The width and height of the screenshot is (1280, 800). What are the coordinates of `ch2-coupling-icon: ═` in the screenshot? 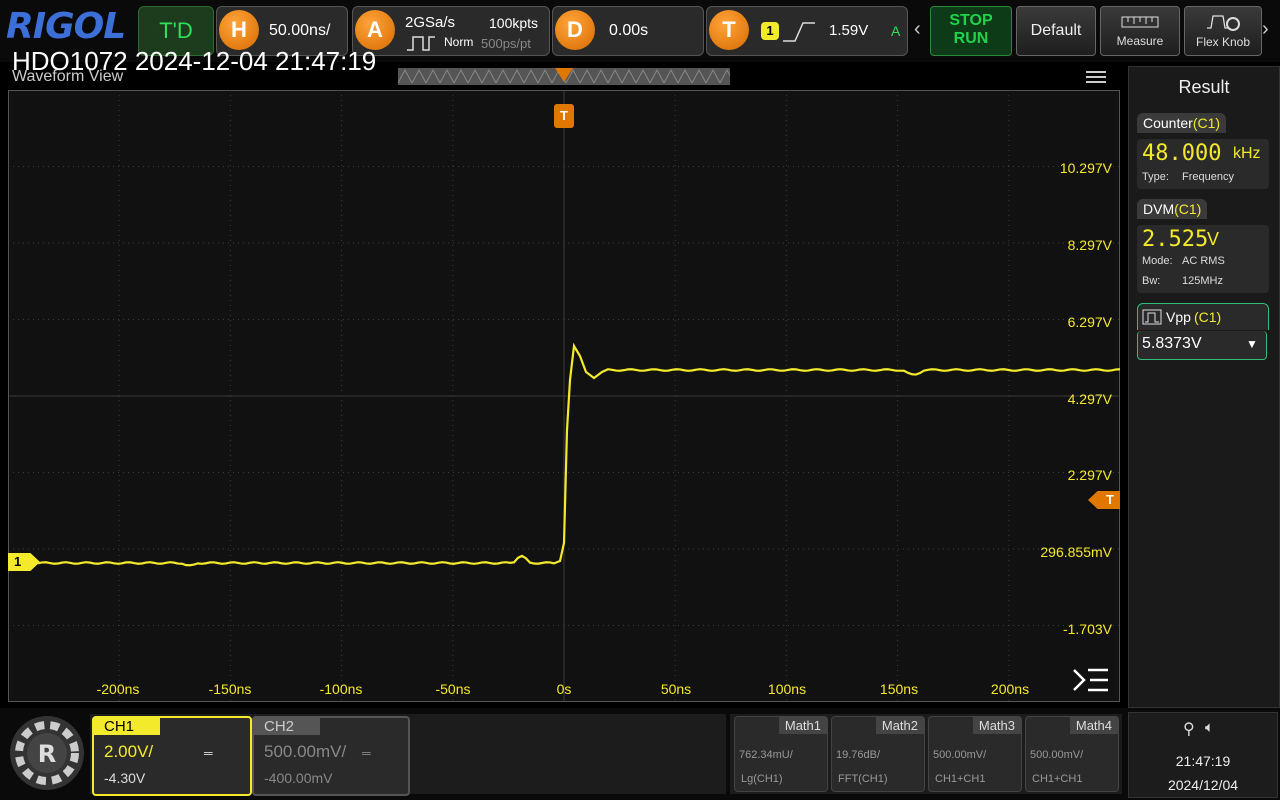 It's located at (366, 753).